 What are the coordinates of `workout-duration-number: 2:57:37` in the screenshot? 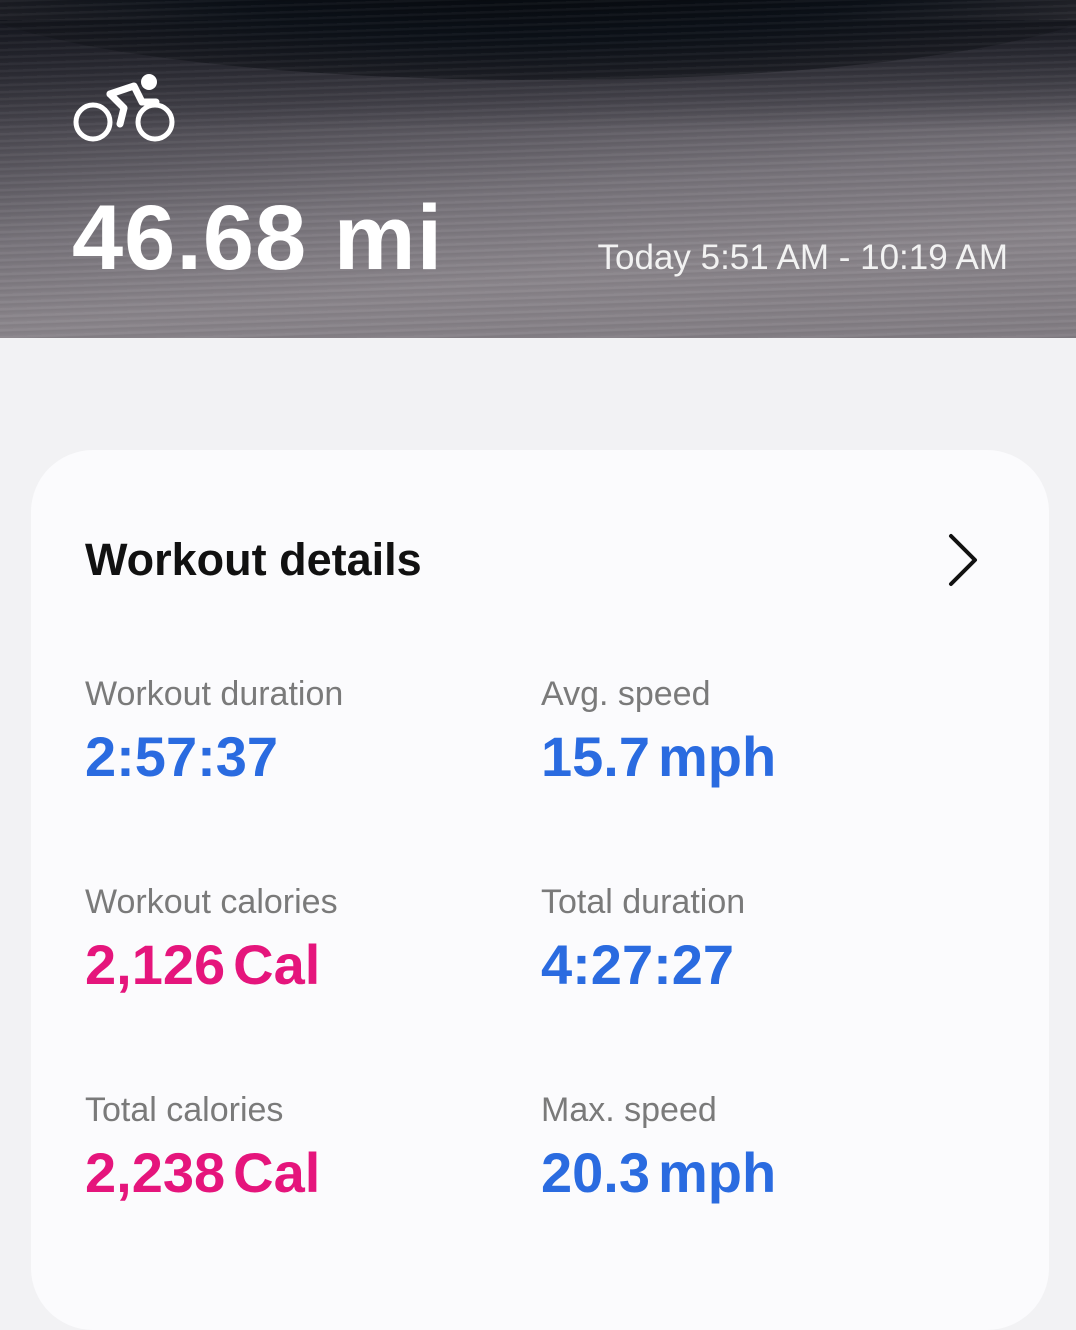 It's located at (182, 756).